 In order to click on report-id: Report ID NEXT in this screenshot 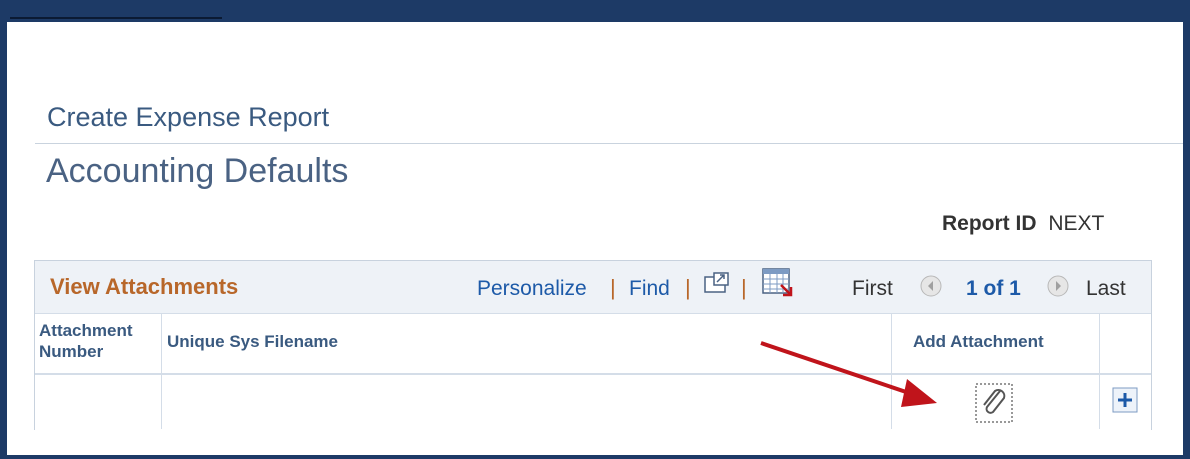, I will do `click(1023, 224)`.